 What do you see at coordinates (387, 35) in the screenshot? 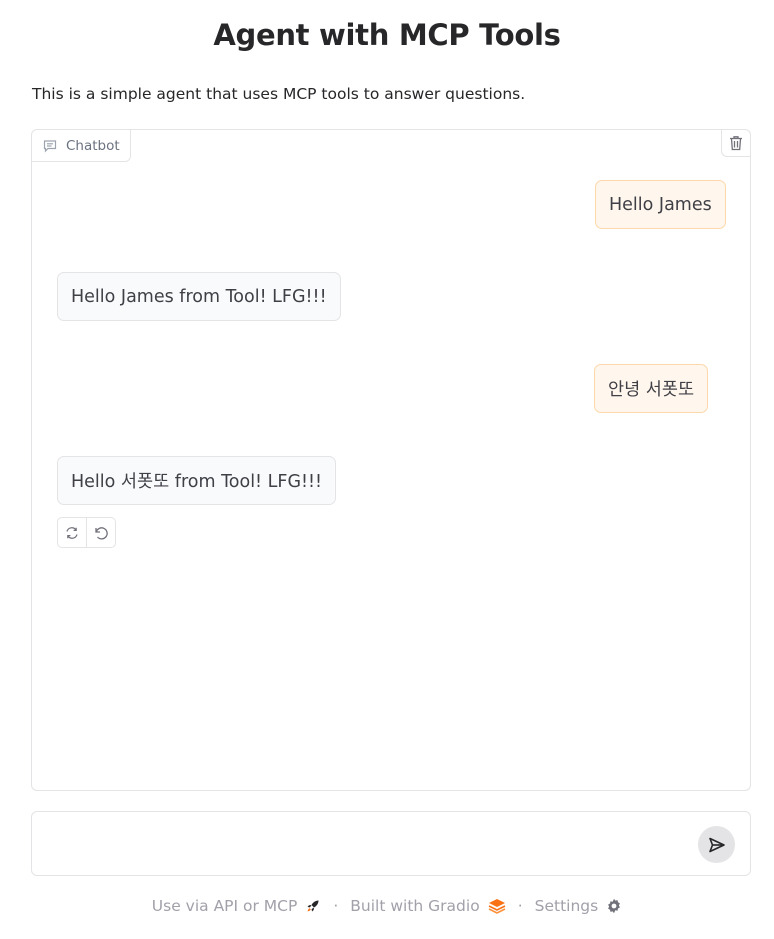
I see `page-title: Agent with MCP Tools` at bounding box center [387, 35].